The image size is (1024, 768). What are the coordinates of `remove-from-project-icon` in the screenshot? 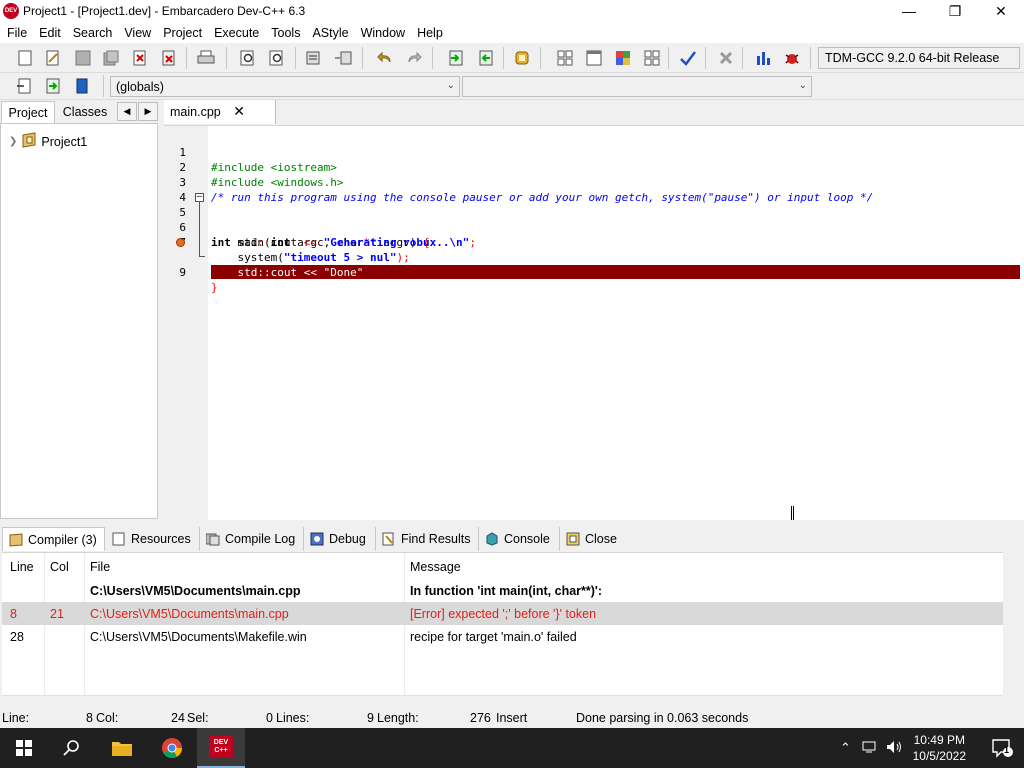 It's located at (486, 58).